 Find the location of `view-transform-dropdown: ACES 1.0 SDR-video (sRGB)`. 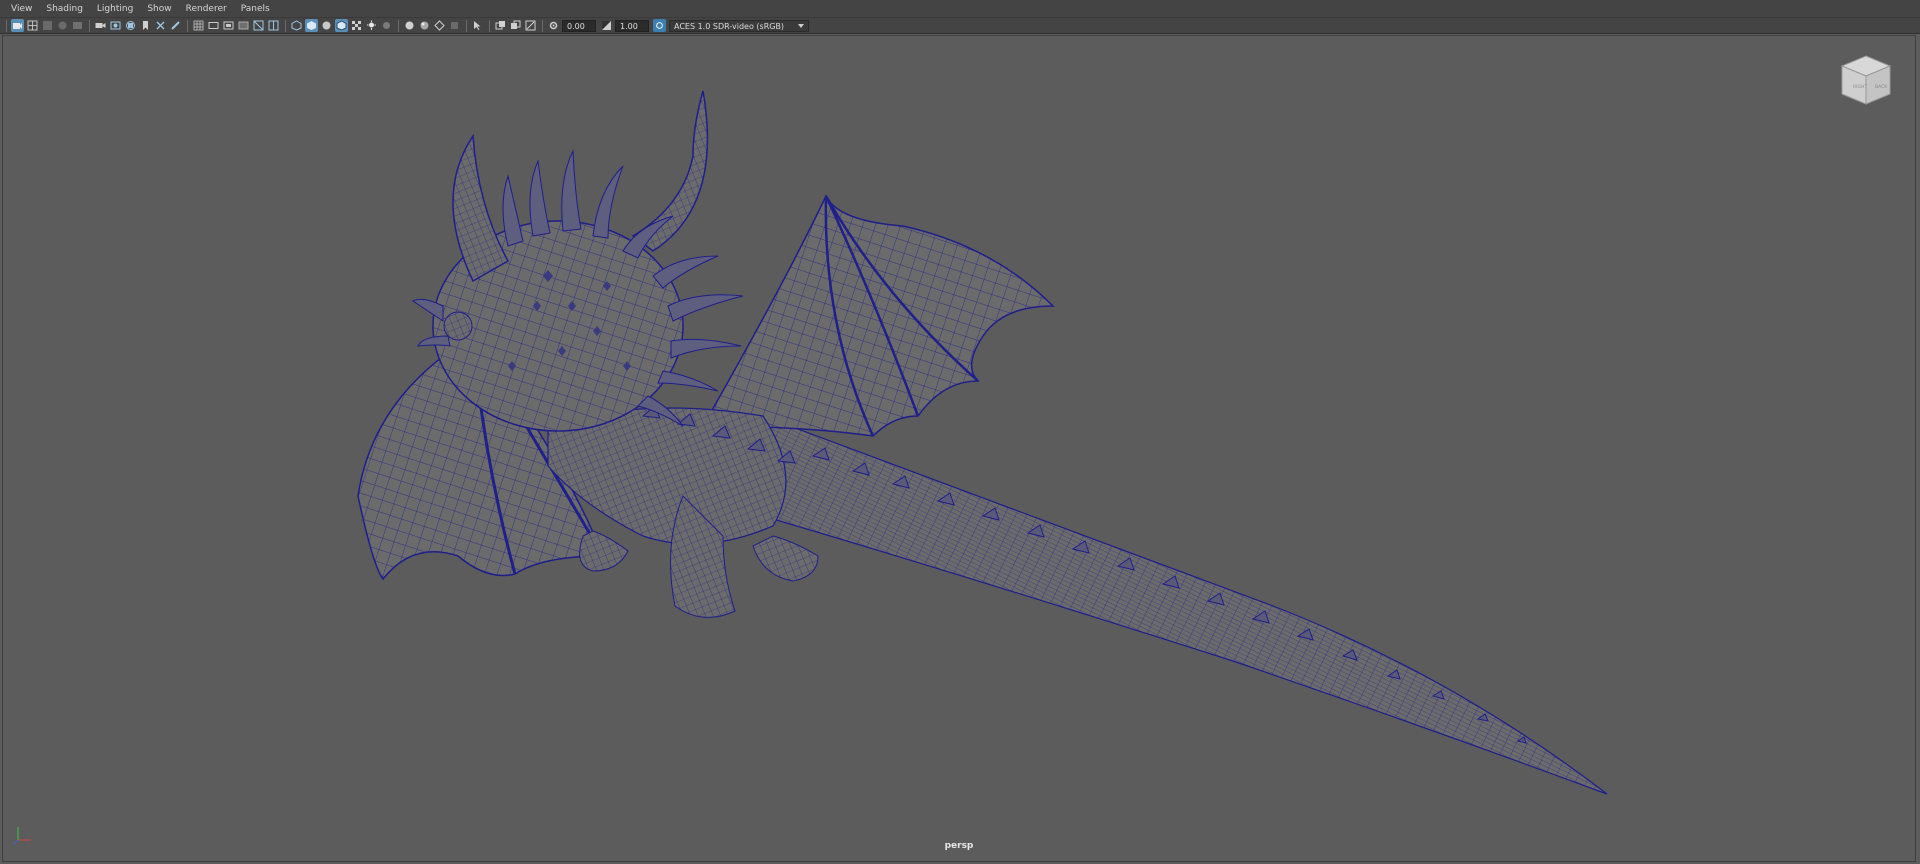

view-transform-dropdown: ACES 1.0 SDR-video (sRGB) is located at coordinates (739, 25).